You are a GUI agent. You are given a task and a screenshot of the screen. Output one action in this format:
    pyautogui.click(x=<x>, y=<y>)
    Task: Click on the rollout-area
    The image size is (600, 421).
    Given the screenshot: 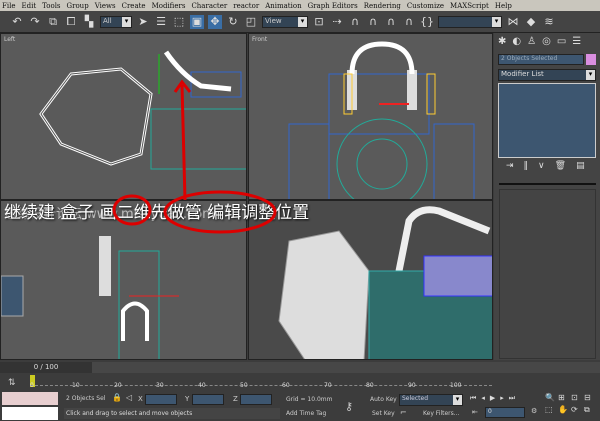 What is the action you would take?
    pyautogui.click(x=547, y=274)
    